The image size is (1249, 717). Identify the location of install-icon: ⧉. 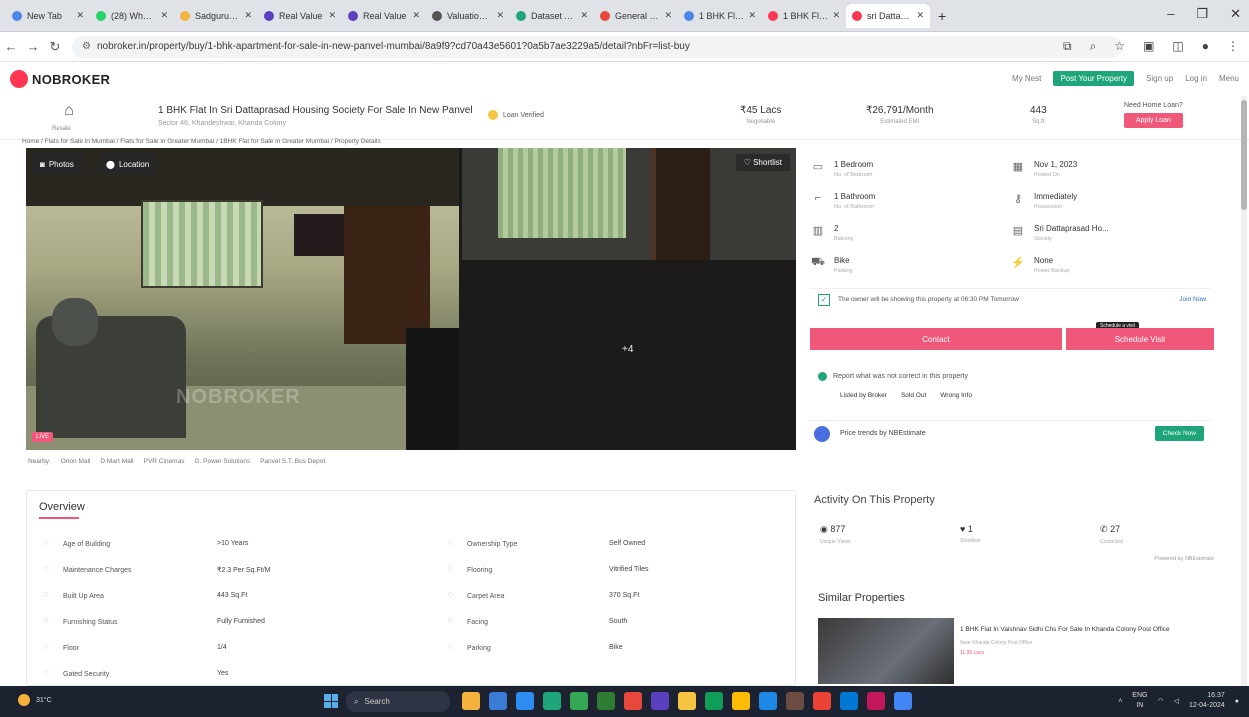
(1067, 46).